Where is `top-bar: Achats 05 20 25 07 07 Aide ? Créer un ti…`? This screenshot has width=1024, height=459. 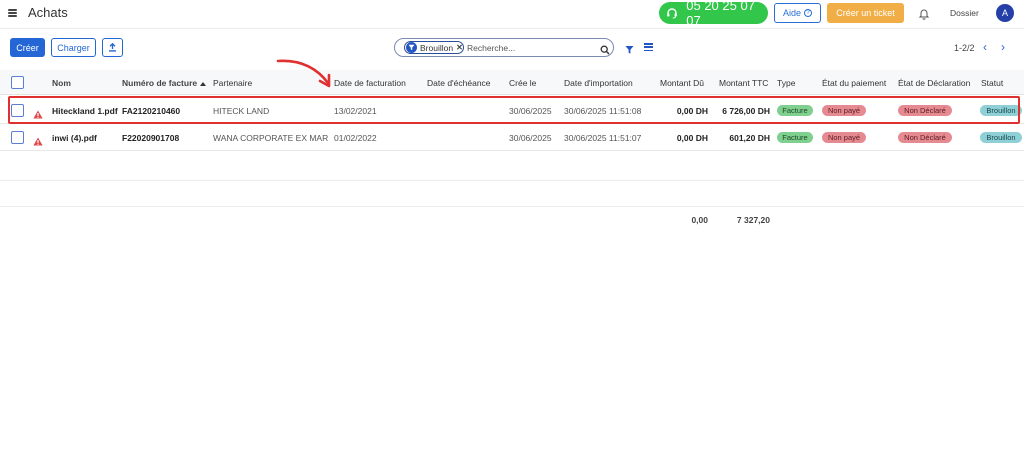
top-bar: Achats 05 20 25 07 07 Aide ? Créer un ti… is located at coordinates (512, 14).